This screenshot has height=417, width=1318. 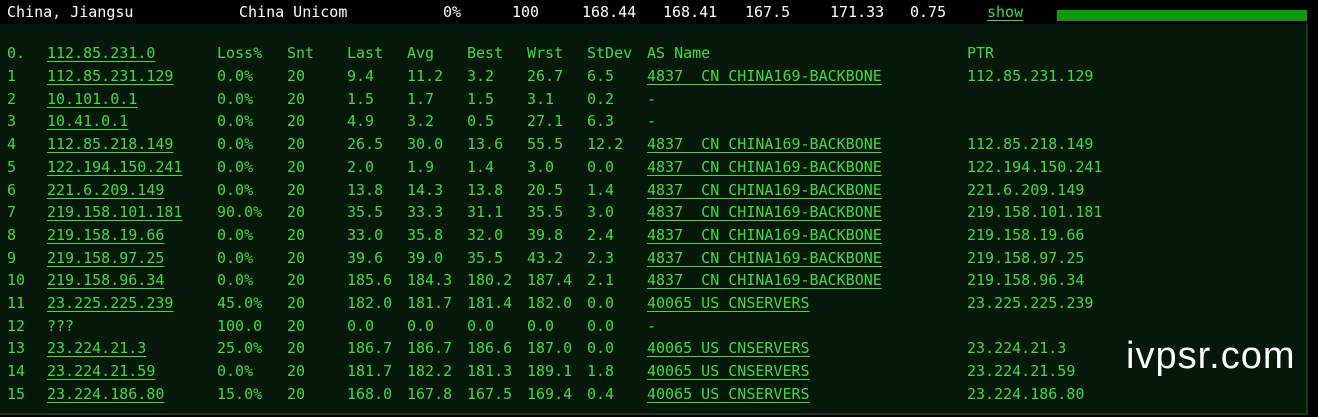 I want to click on ptr-value: 23.224.21.59, so click(x=1021, y=371).